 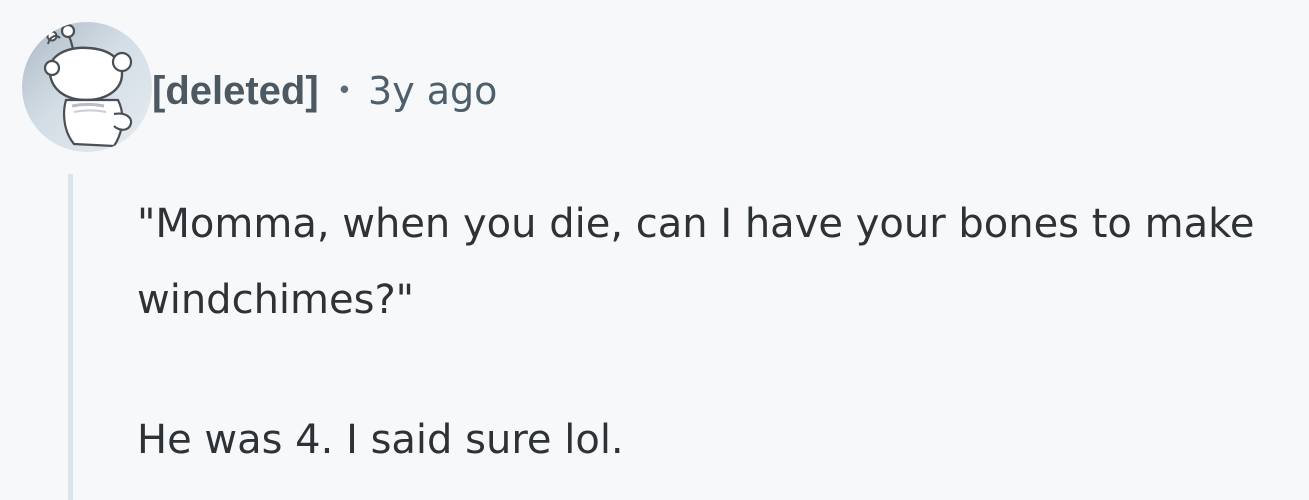 What do you see at coordinates (432, 91) in the screenshot?
I see `timestamp-link: 3y ago` at bounding box center [432, 91].